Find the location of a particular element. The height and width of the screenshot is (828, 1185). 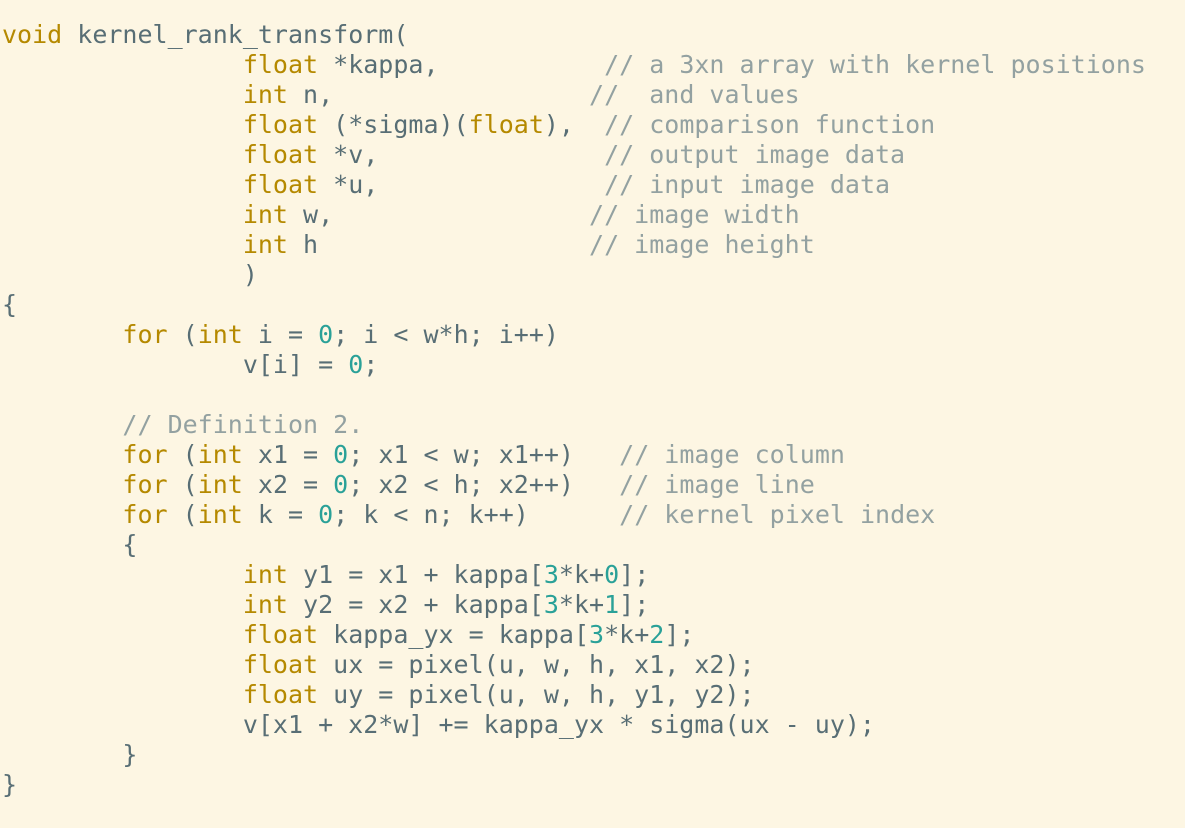

code-token: w, is located at coordinates (438, 214).